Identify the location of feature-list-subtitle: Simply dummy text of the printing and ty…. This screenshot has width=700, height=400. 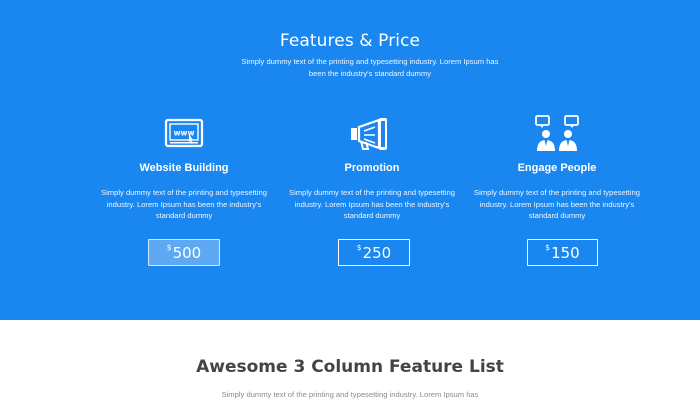
(350, 394).